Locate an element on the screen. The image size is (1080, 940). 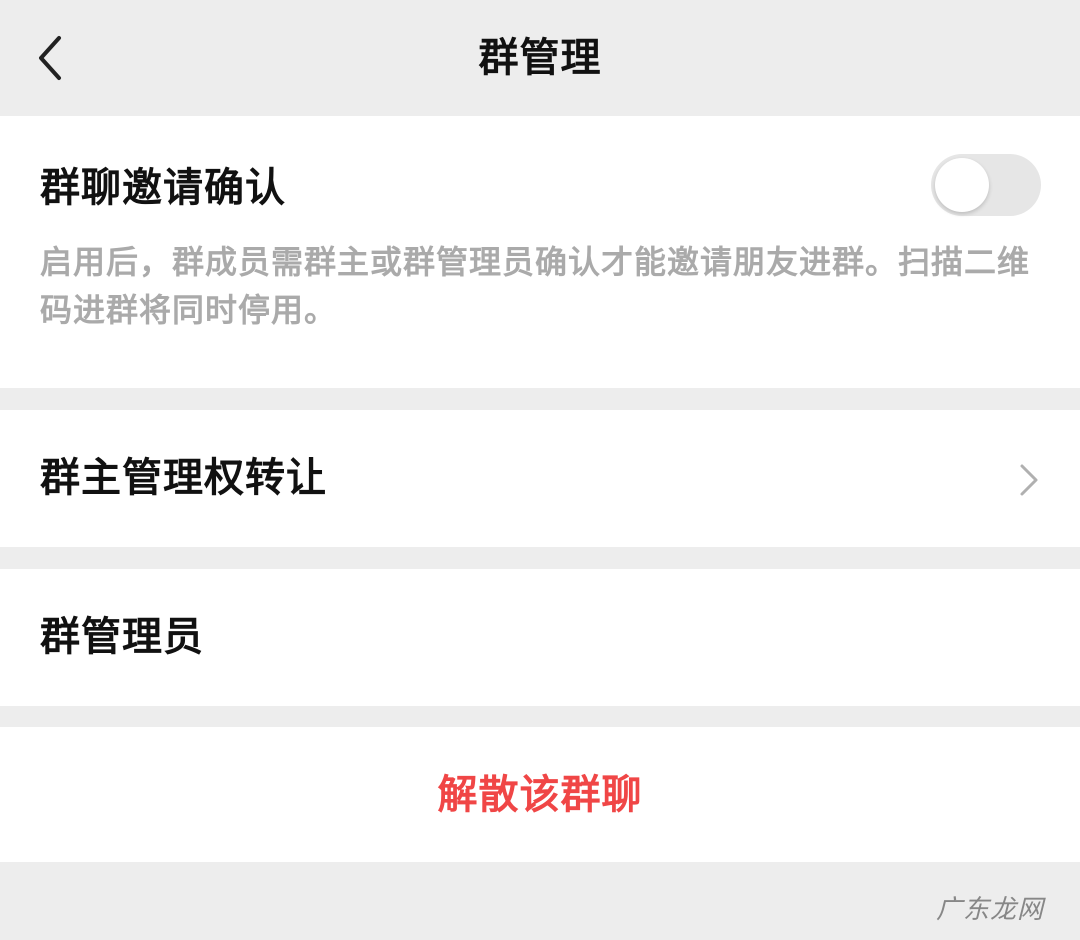
group-admins-row: 群管理员 is located at coordinates (540, 637).